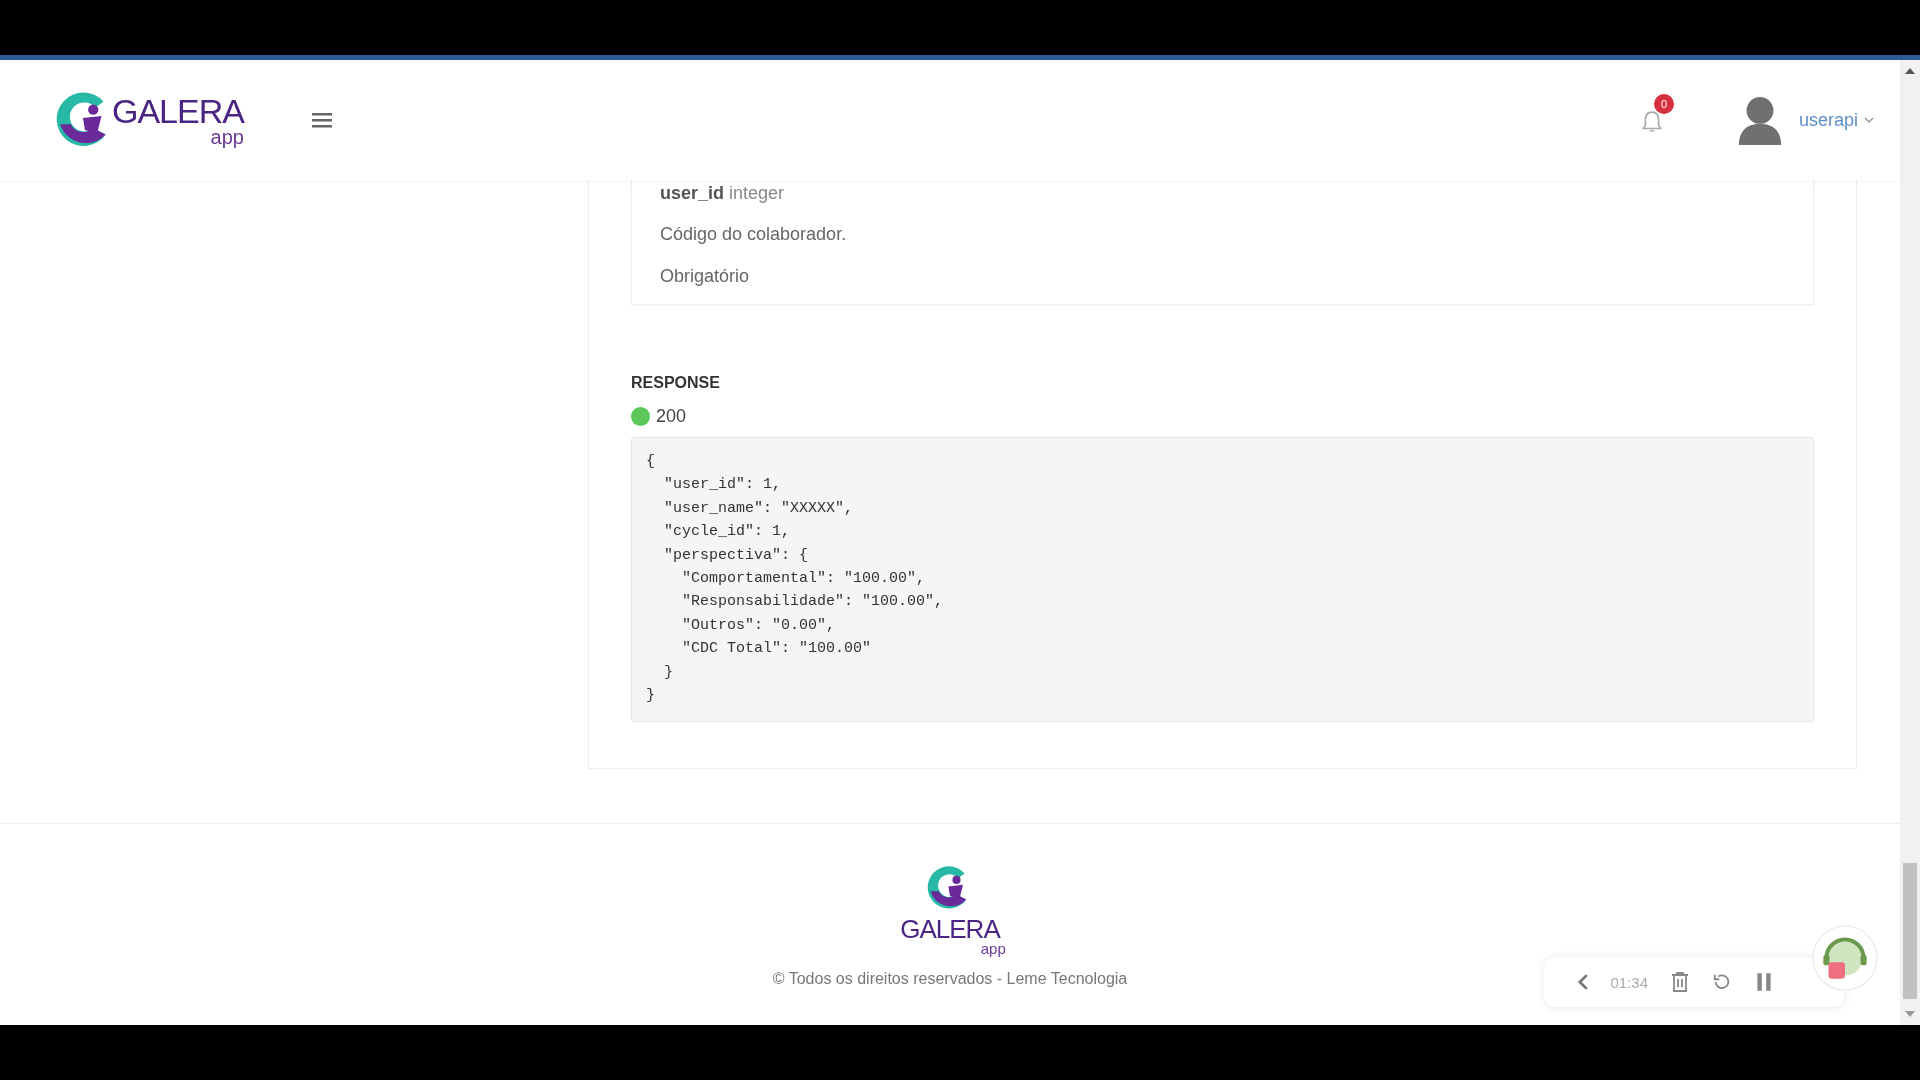 This screenshot has width=1920, height=1080. What do you see at coordinates (1759, 120) in the screenshot?
I see `avatar-icon` at bounding box center [1759, 120].